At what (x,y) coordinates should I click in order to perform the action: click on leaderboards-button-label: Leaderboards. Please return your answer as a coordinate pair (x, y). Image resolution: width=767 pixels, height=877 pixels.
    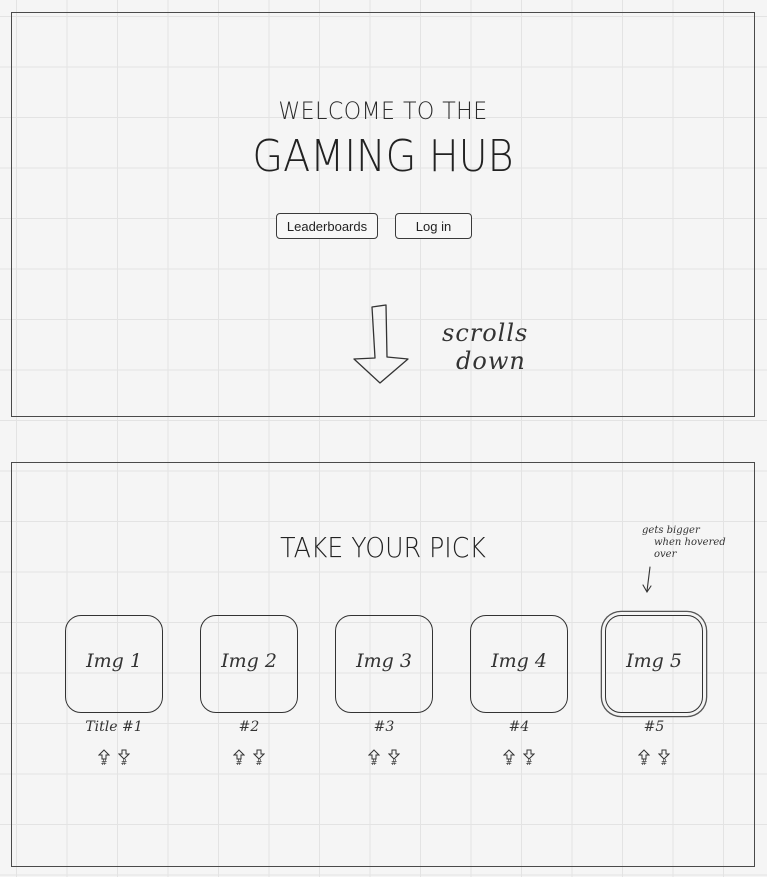
    Looking at the image, I should click on (327, 226).